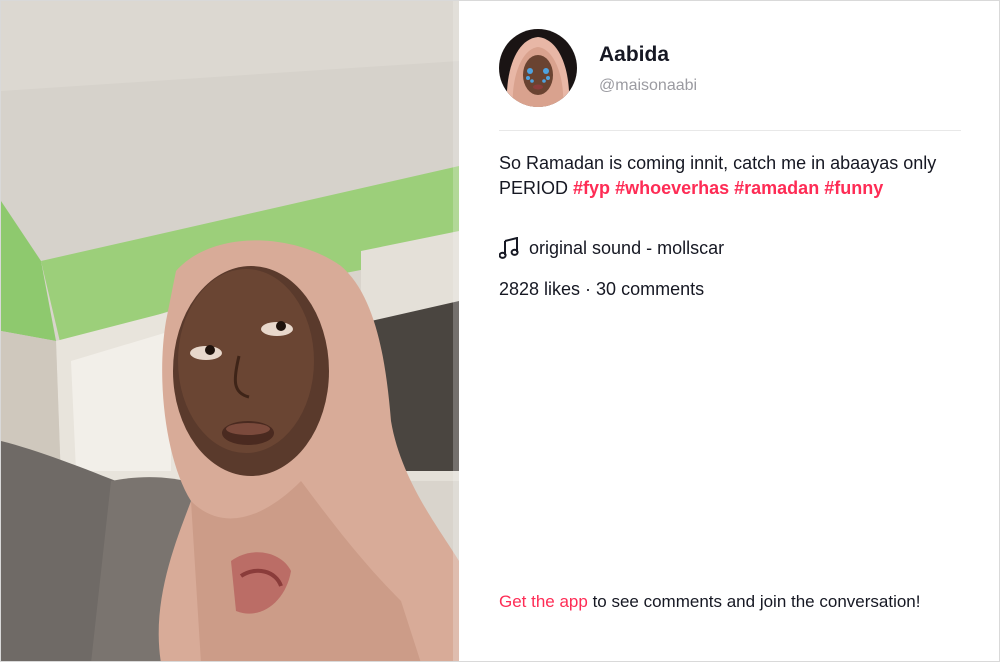 The image size is (1000, 662). What do you see at coordinates (602, 289) in the screenshot?
I see `engagement-stats: 2828 likes · 30 comments` at bounding box center [602, 289].